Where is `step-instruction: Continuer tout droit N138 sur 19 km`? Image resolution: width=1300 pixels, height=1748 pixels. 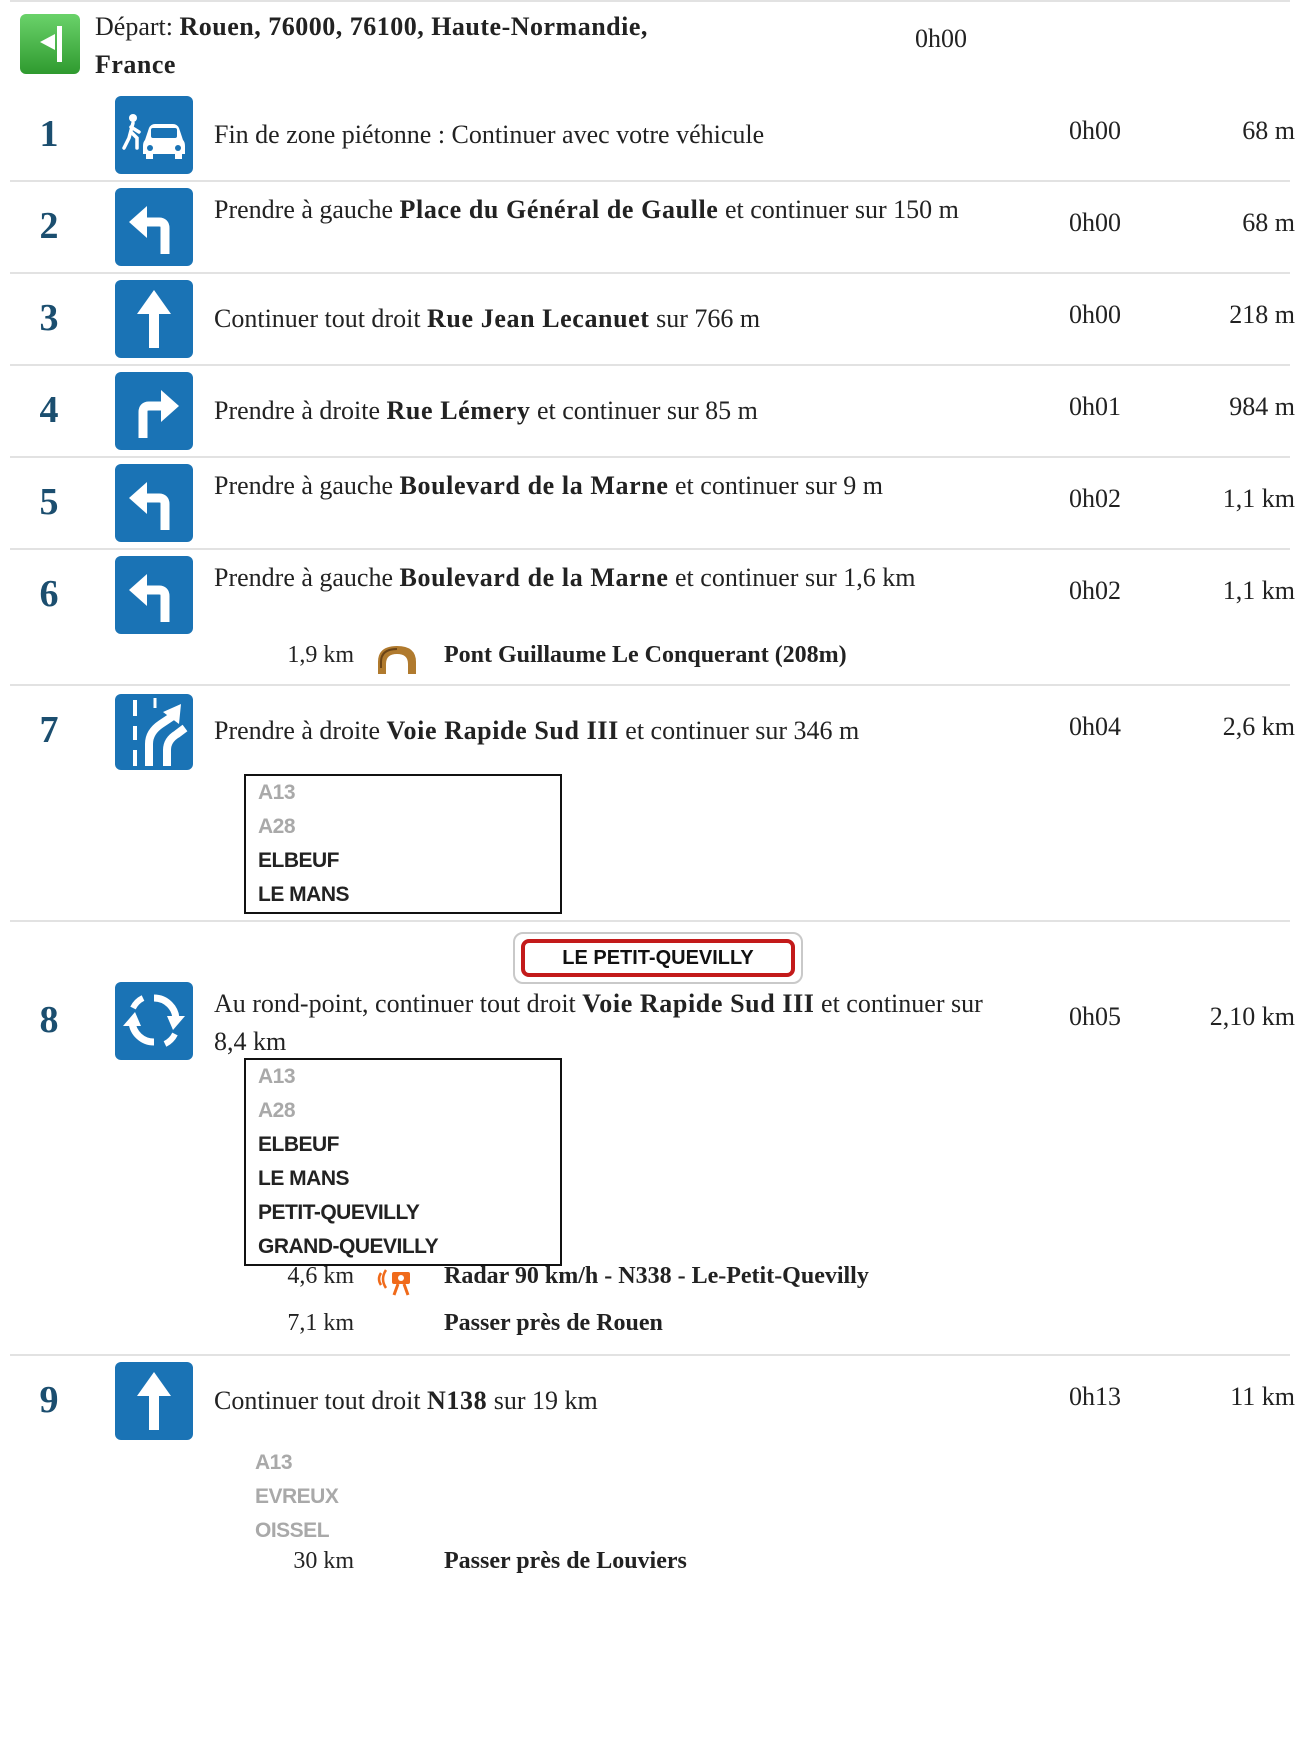
step-instruction: Continuer tout droit N138 sur 19 km is located at coordinates (406, 1400).